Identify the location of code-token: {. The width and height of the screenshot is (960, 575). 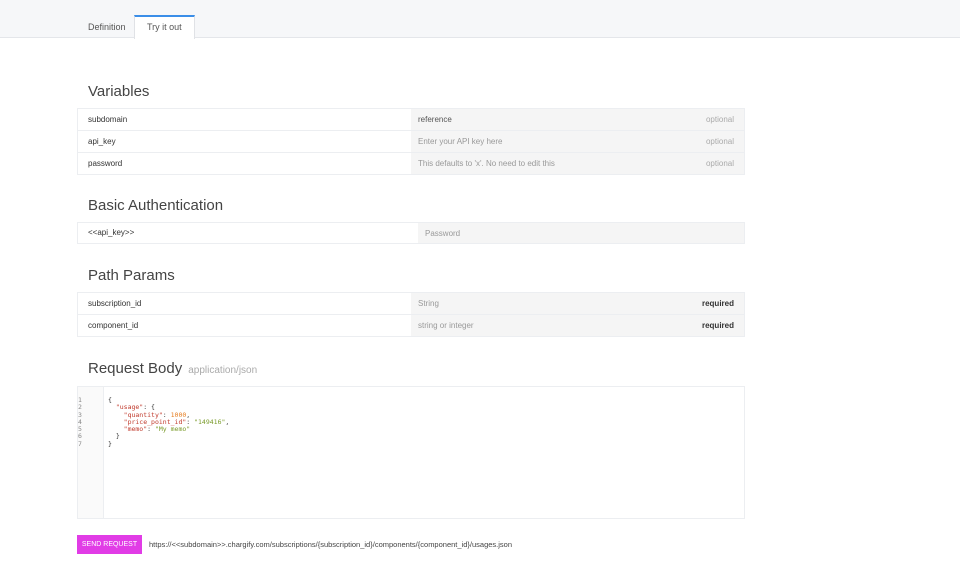
(110, 400).